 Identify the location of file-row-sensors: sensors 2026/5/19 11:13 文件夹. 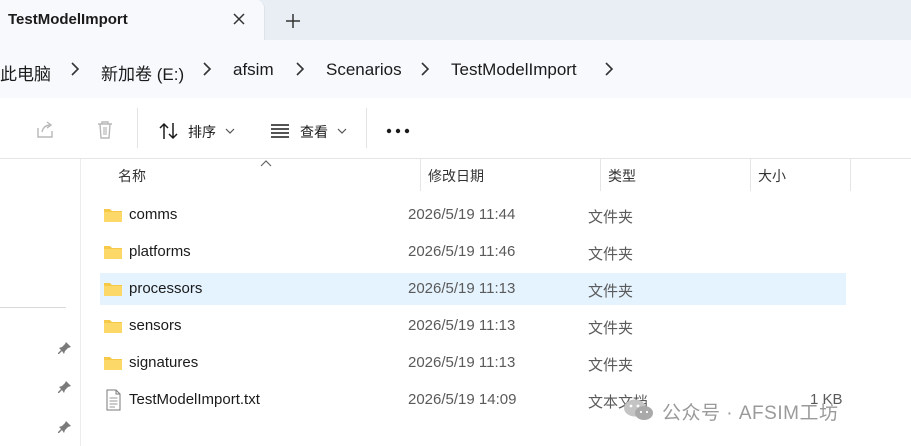
(473, 326).